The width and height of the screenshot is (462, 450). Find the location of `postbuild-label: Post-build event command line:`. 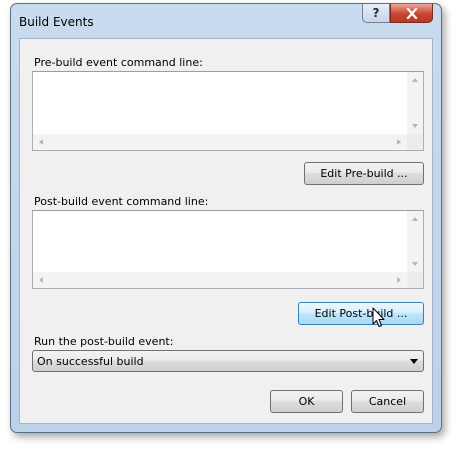

postbuild-label: Post-build event command line: is located at coordinates (121, 201).